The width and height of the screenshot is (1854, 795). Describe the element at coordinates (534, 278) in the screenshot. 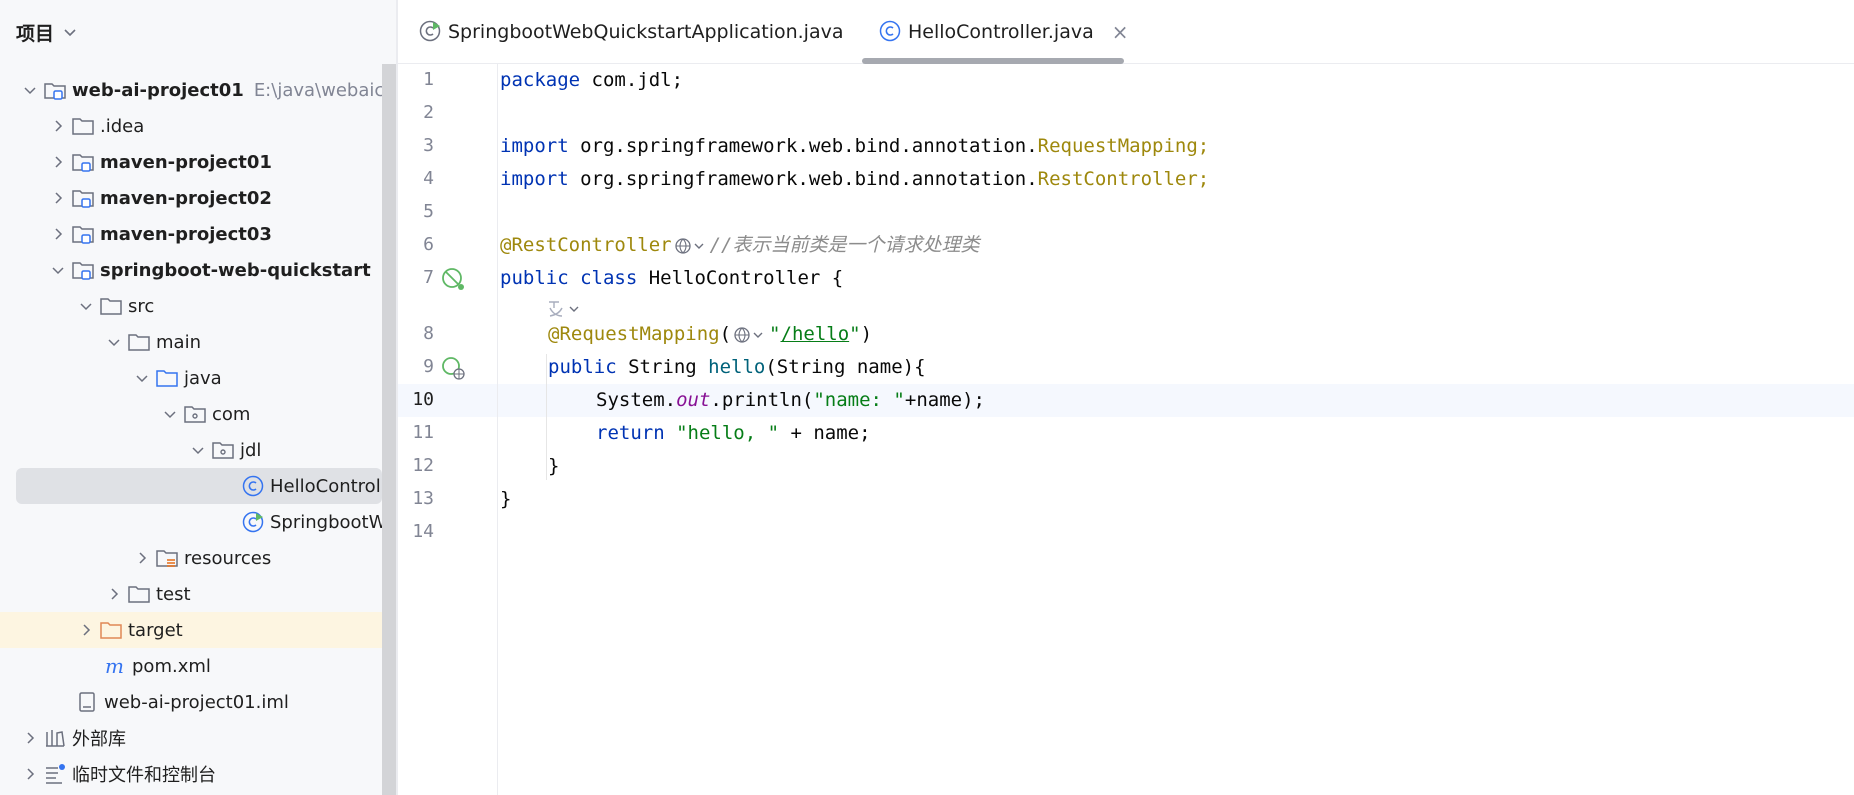

I see `keyword: public` at that location.